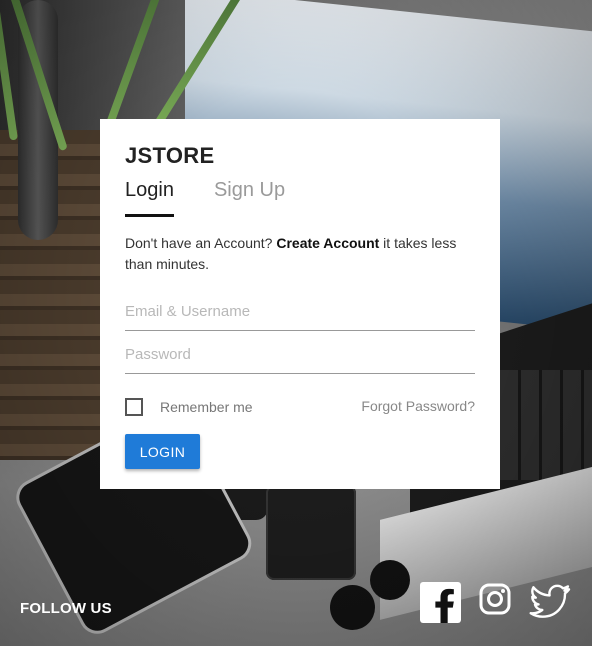  I want to click on brand-title: JSTORE, so click(170, 155).